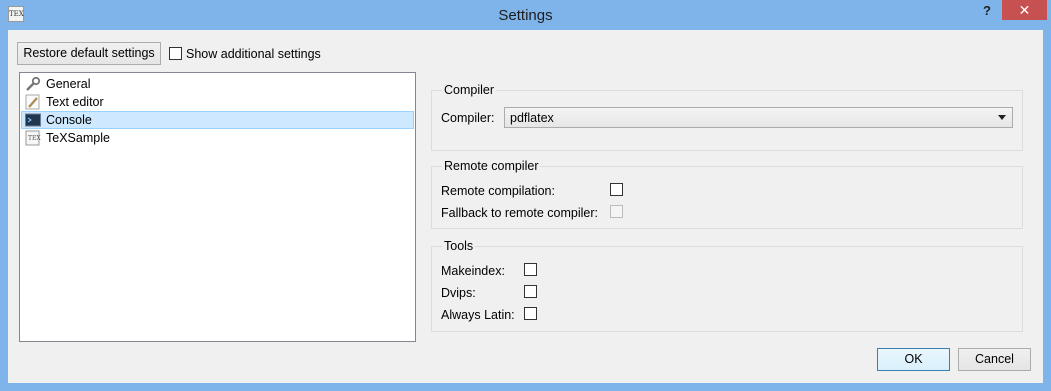 This screenshot has width=1051, height=391. What do you see at coordinates (89, 53) in the screenshot?
I see `restore-default-settings-button: Restore default settings` at bounding box center [89, 53].